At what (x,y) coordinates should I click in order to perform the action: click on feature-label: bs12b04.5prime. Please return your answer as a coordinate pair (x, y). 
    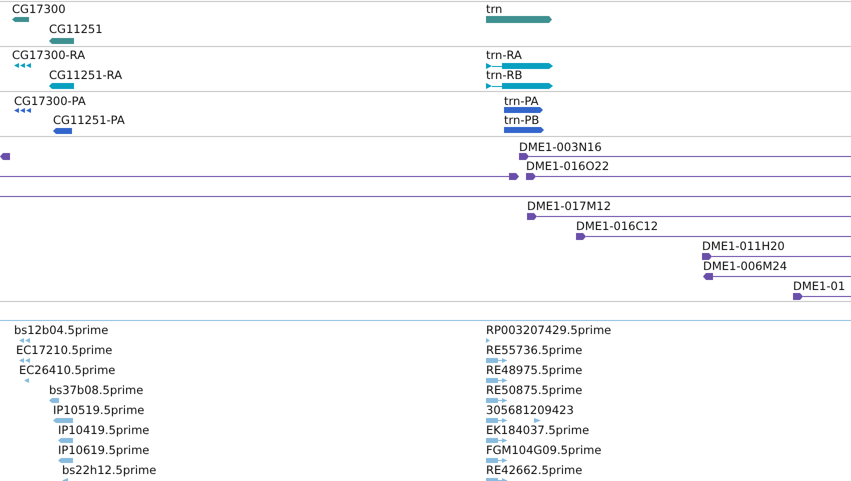
    Looking at the image, I should click on (61, 330).